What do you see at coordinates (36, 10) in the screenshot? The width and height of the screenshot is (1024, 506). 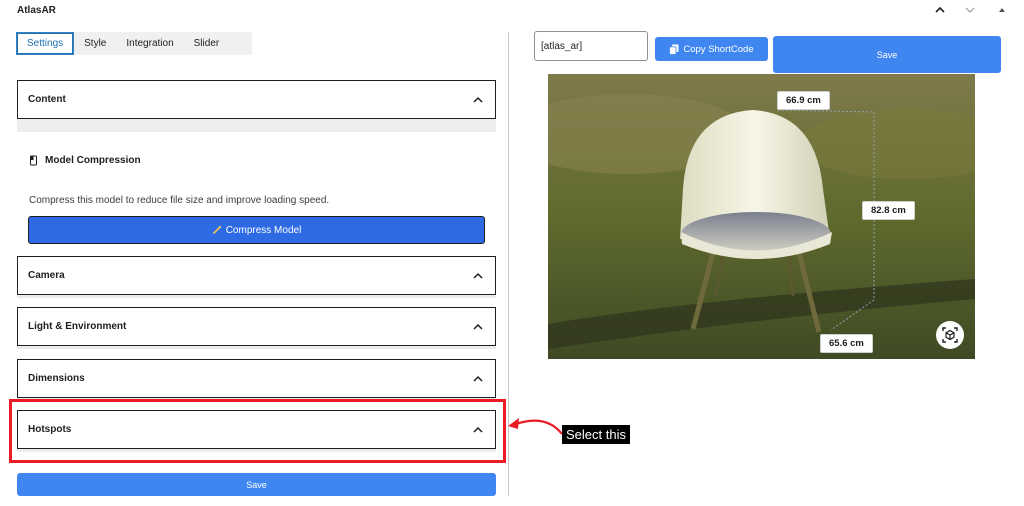 I see `app-title: AtlasAR` at bounding box center [36, 10].